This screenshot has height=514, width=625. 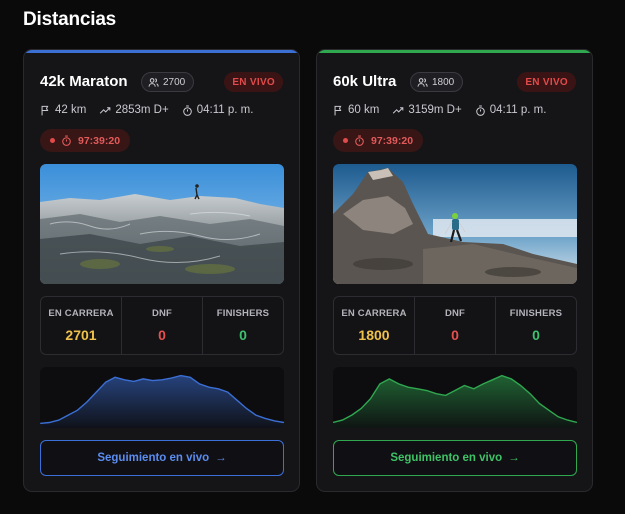 I want to click on distance-value: 60 km, so click(x=364, y=110).